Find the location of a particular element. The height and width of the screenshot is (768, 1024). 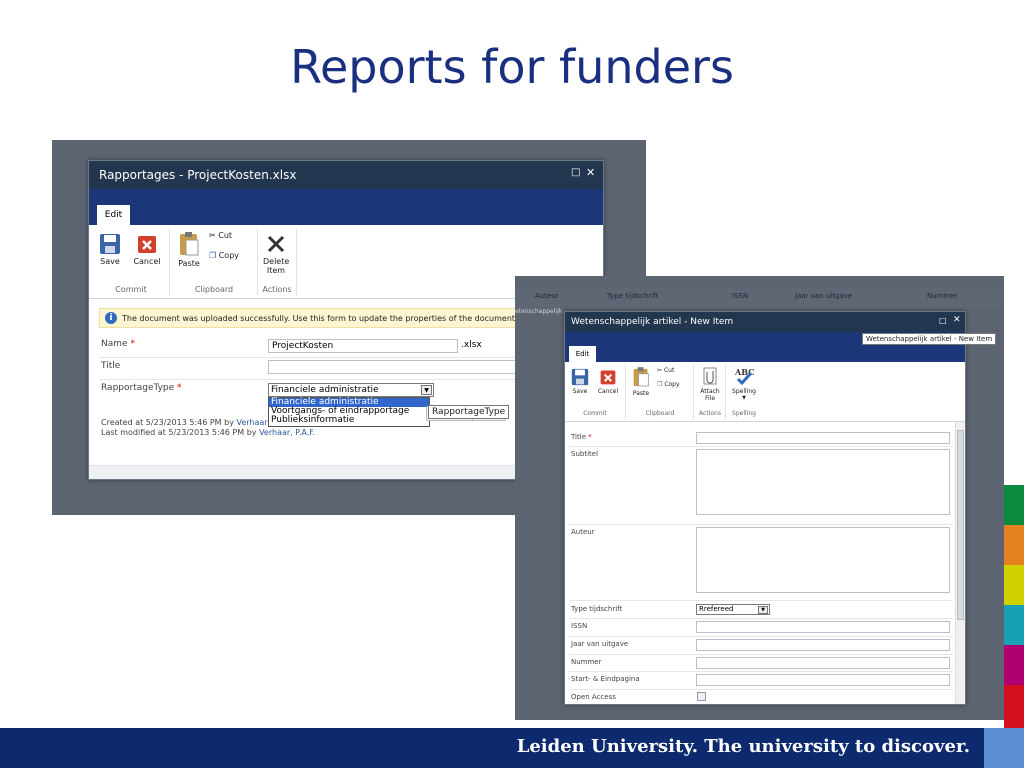

rapportagetype-label: RapportageType * is located at coordinates (141, 388).